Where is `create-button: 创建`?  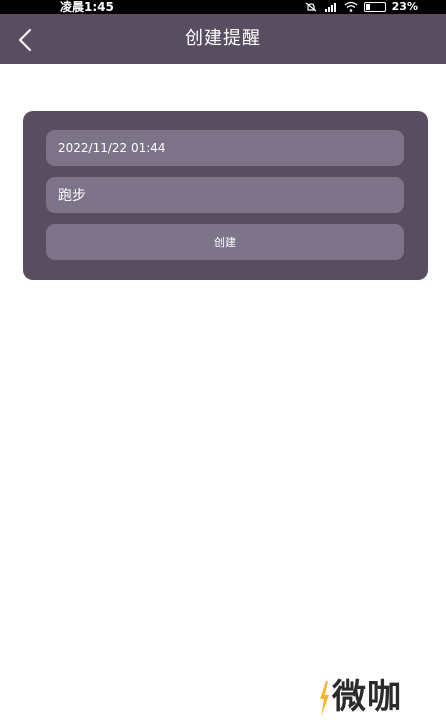 create-button: 创建 is located at coordinates (225, 242).